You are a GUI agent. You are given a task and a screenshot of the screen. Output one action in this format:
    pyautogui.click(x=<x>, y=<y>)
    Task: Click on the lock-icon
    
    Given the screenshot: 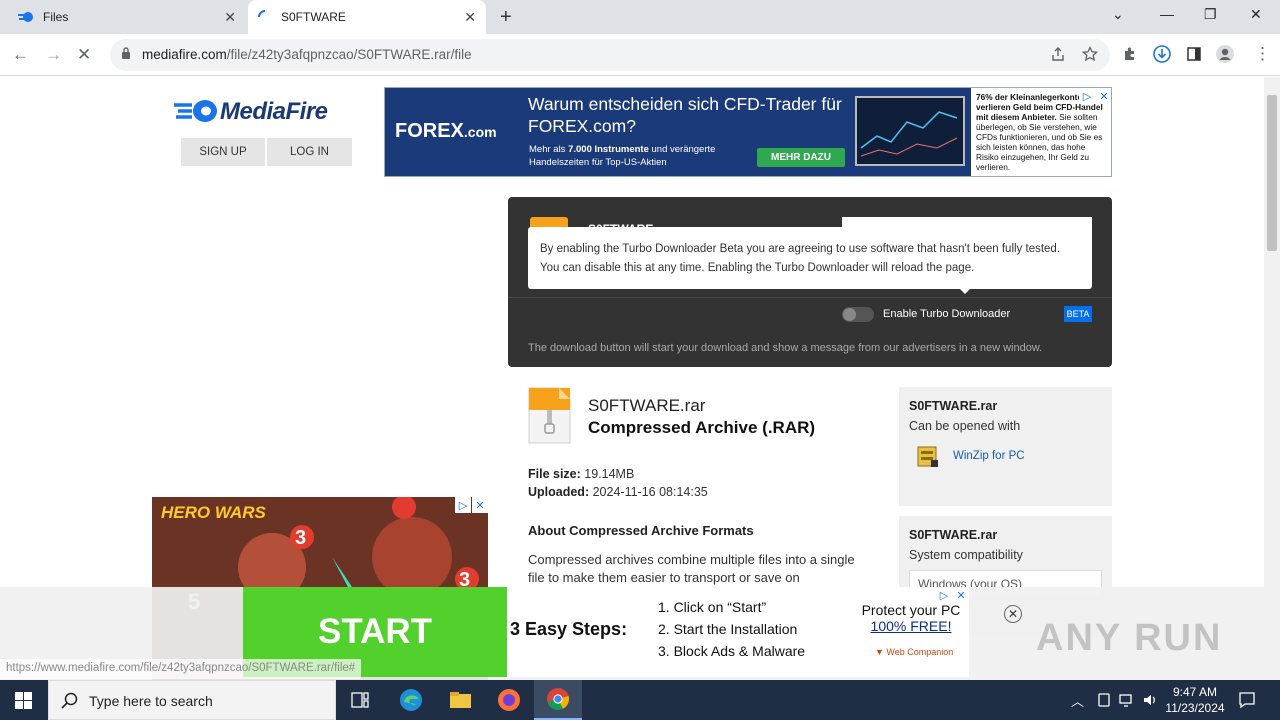 What is the action you would take?
    pyautogui.click(x=126, y=53)
    